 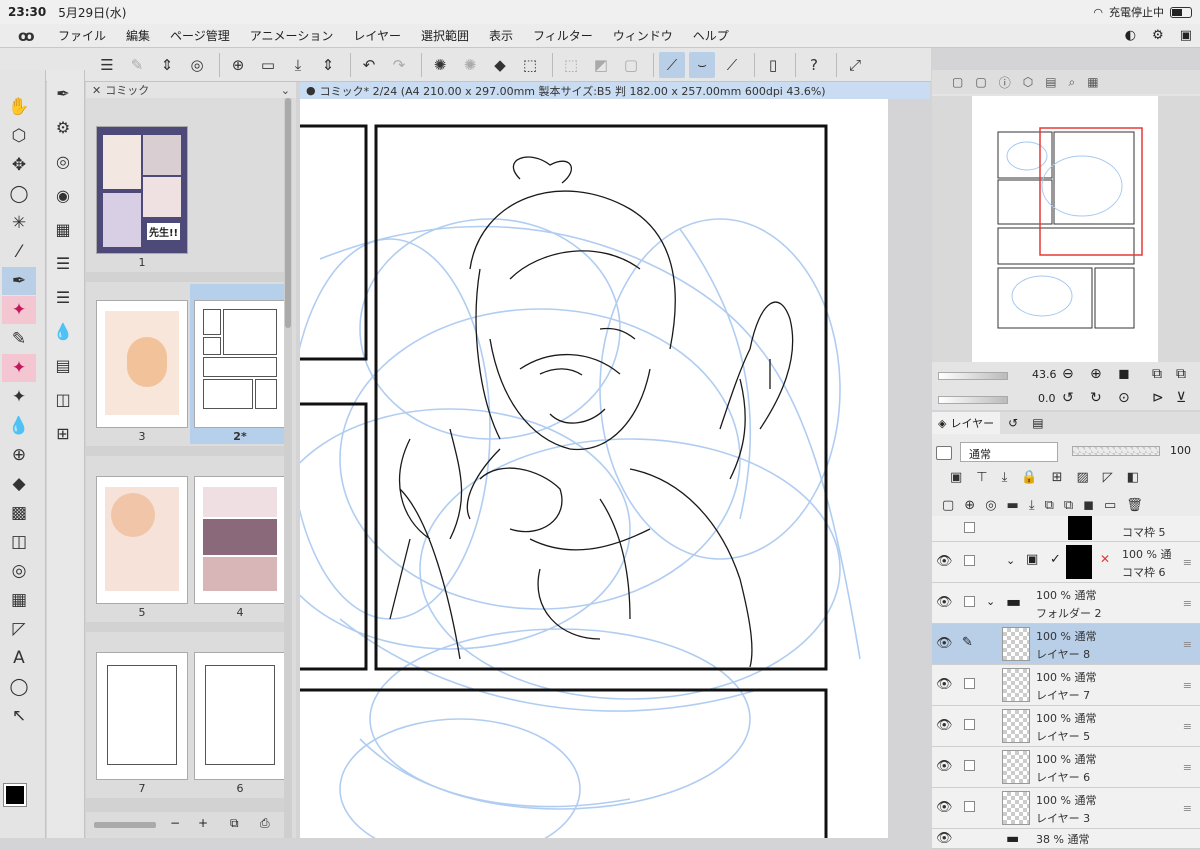 What do you see at coordinates (1066, 562) in the screenshot?
I see `layer-row: 👁 ⌄ ▣ ✓ ✕ 100 % 通 コマ枠 6 ≡` at bounding box center [1066, 562].